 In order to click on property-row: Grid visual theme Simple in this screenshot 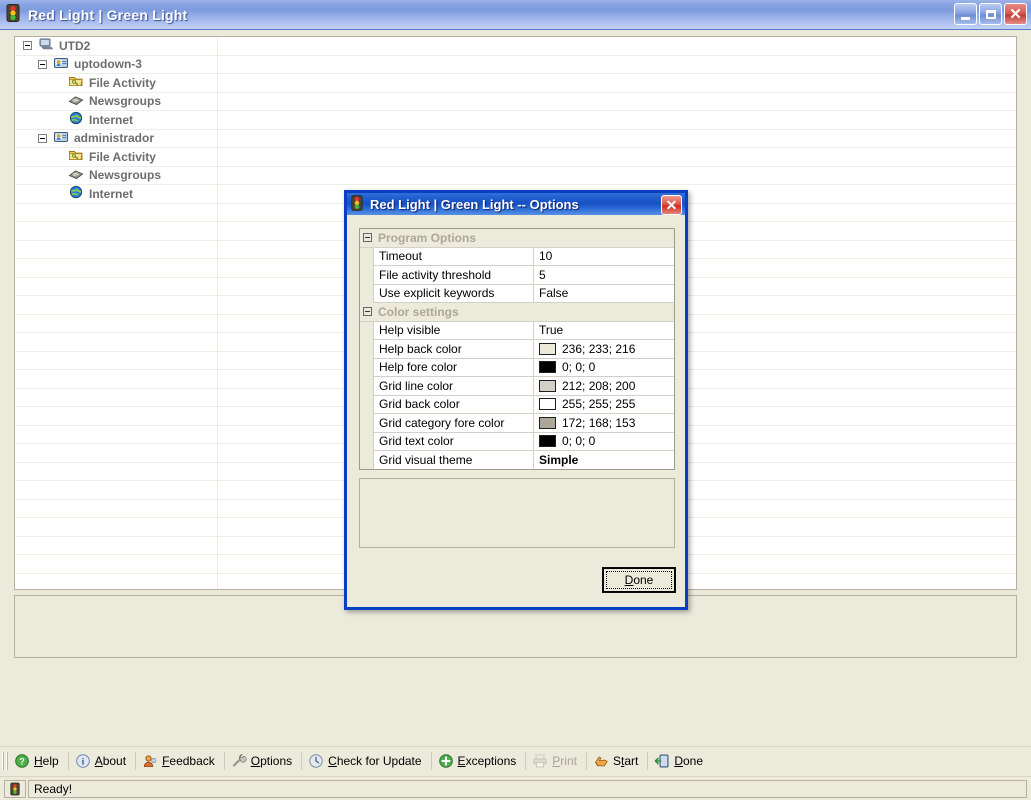, I will do `click(517, 460)`.